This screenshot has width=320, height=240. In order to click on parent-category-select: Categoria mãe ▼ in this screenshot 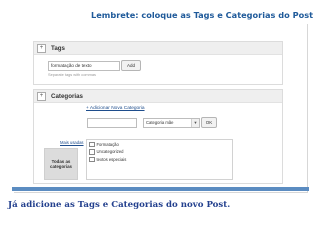, I will do `click(171, 123)`.